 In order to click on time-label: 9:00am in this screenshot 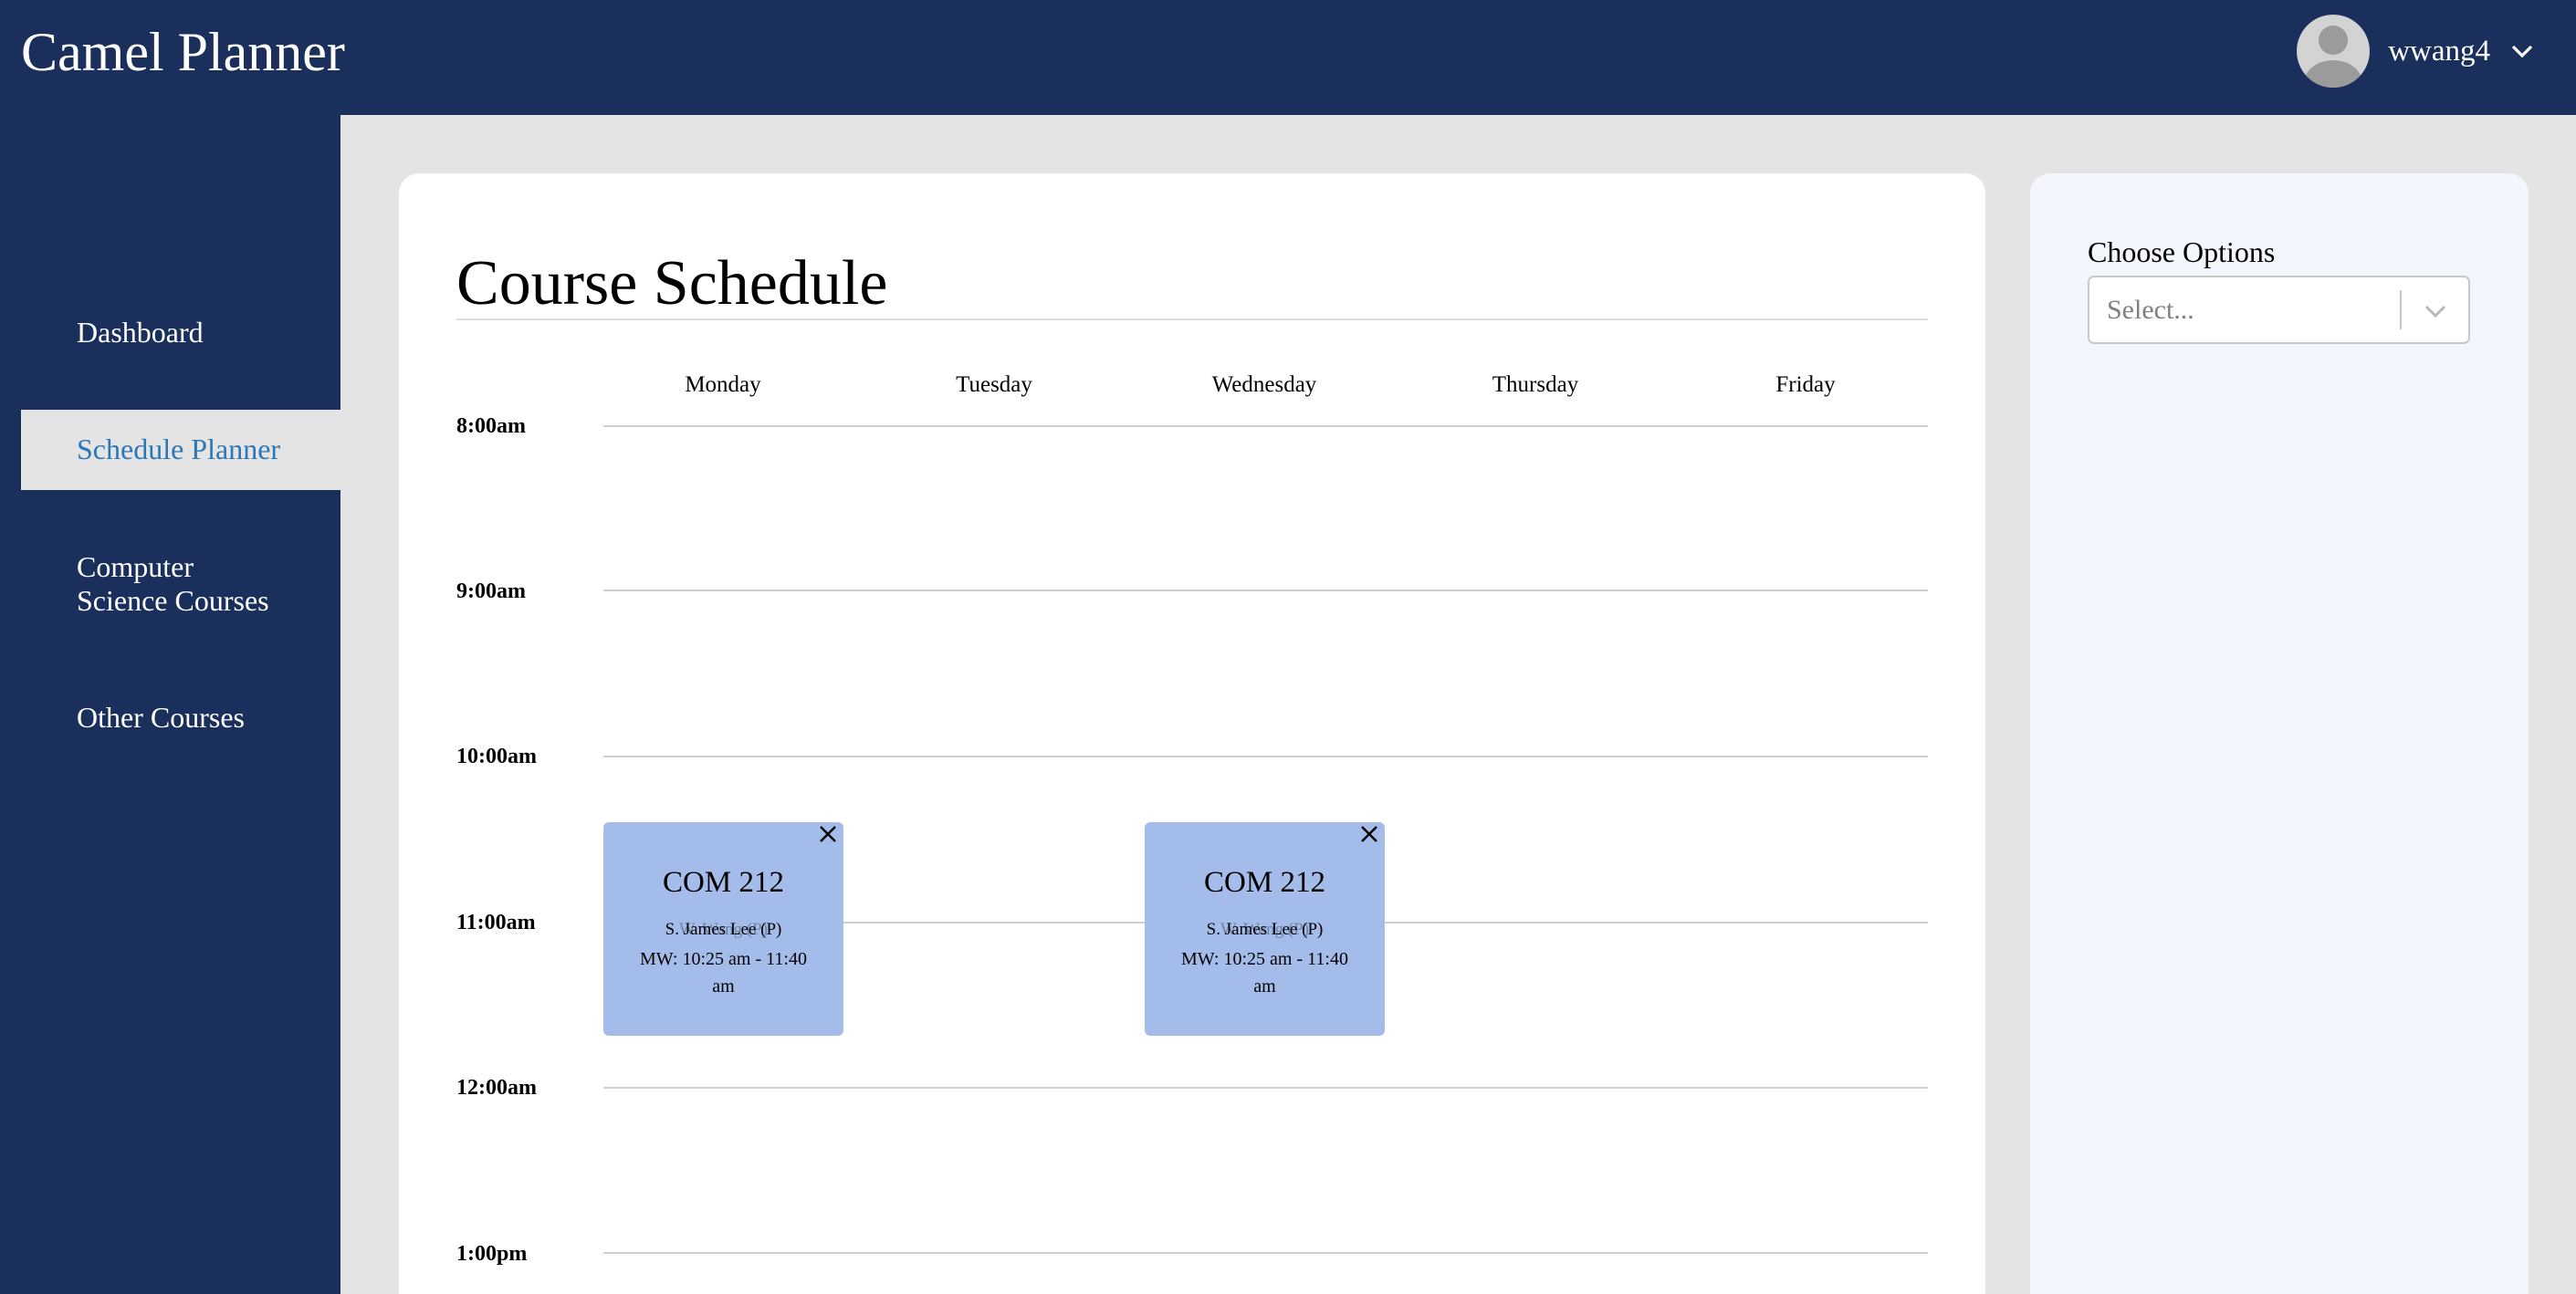, I will do `click(491, 591)`.